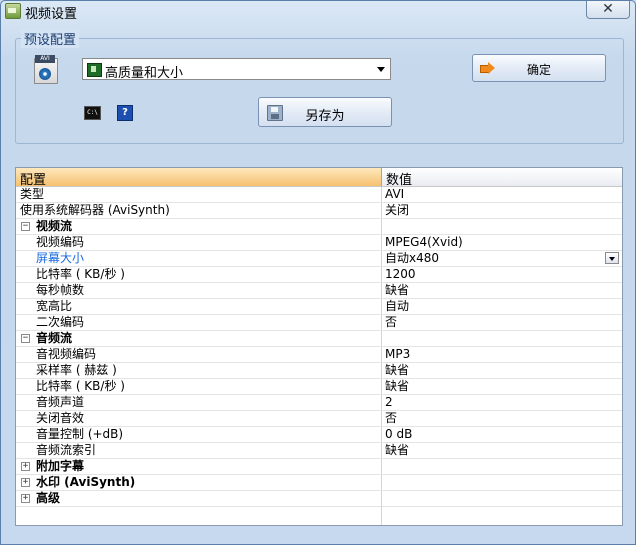 This screenshot has width=636, height=545. What do you see at coordinates (389, 402) in the screenshot?
I see `property-value: 2` at bounding box center [389, 402].